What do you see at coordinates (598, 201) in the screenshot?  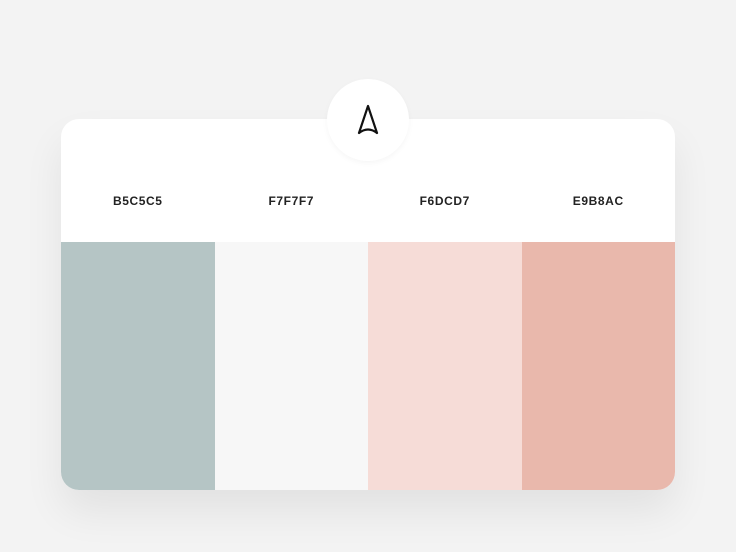 I see `color-label: E9B8AC` at bounding box center [598, 201].